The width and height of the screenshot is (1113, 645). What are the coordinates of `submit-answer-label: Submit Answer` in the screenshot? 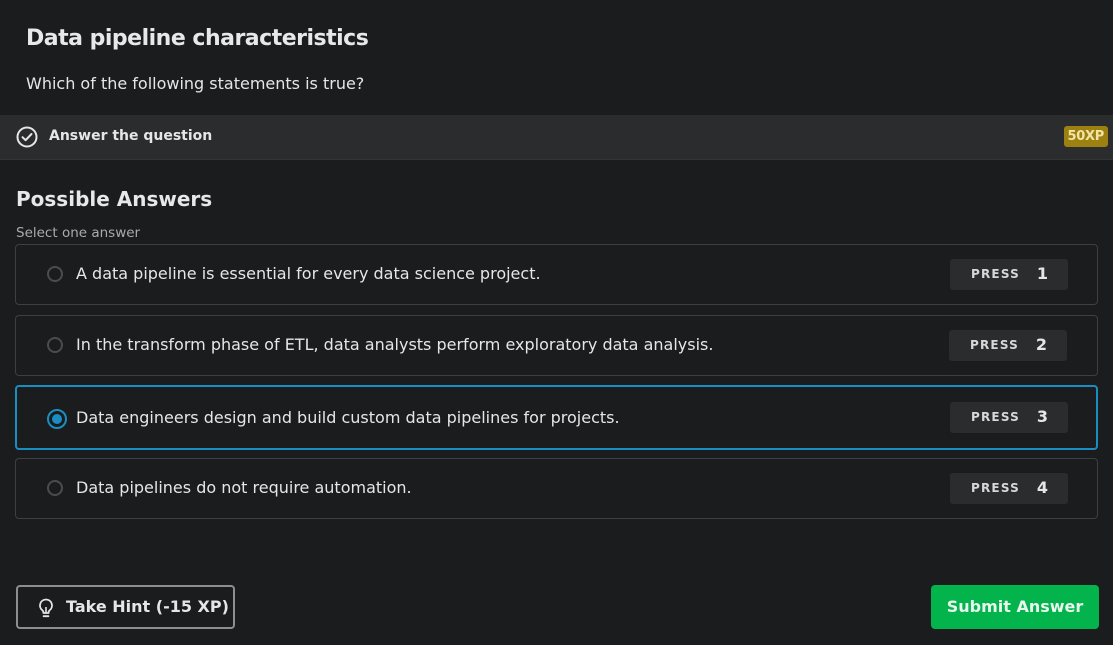 It's located at (1015, 606).